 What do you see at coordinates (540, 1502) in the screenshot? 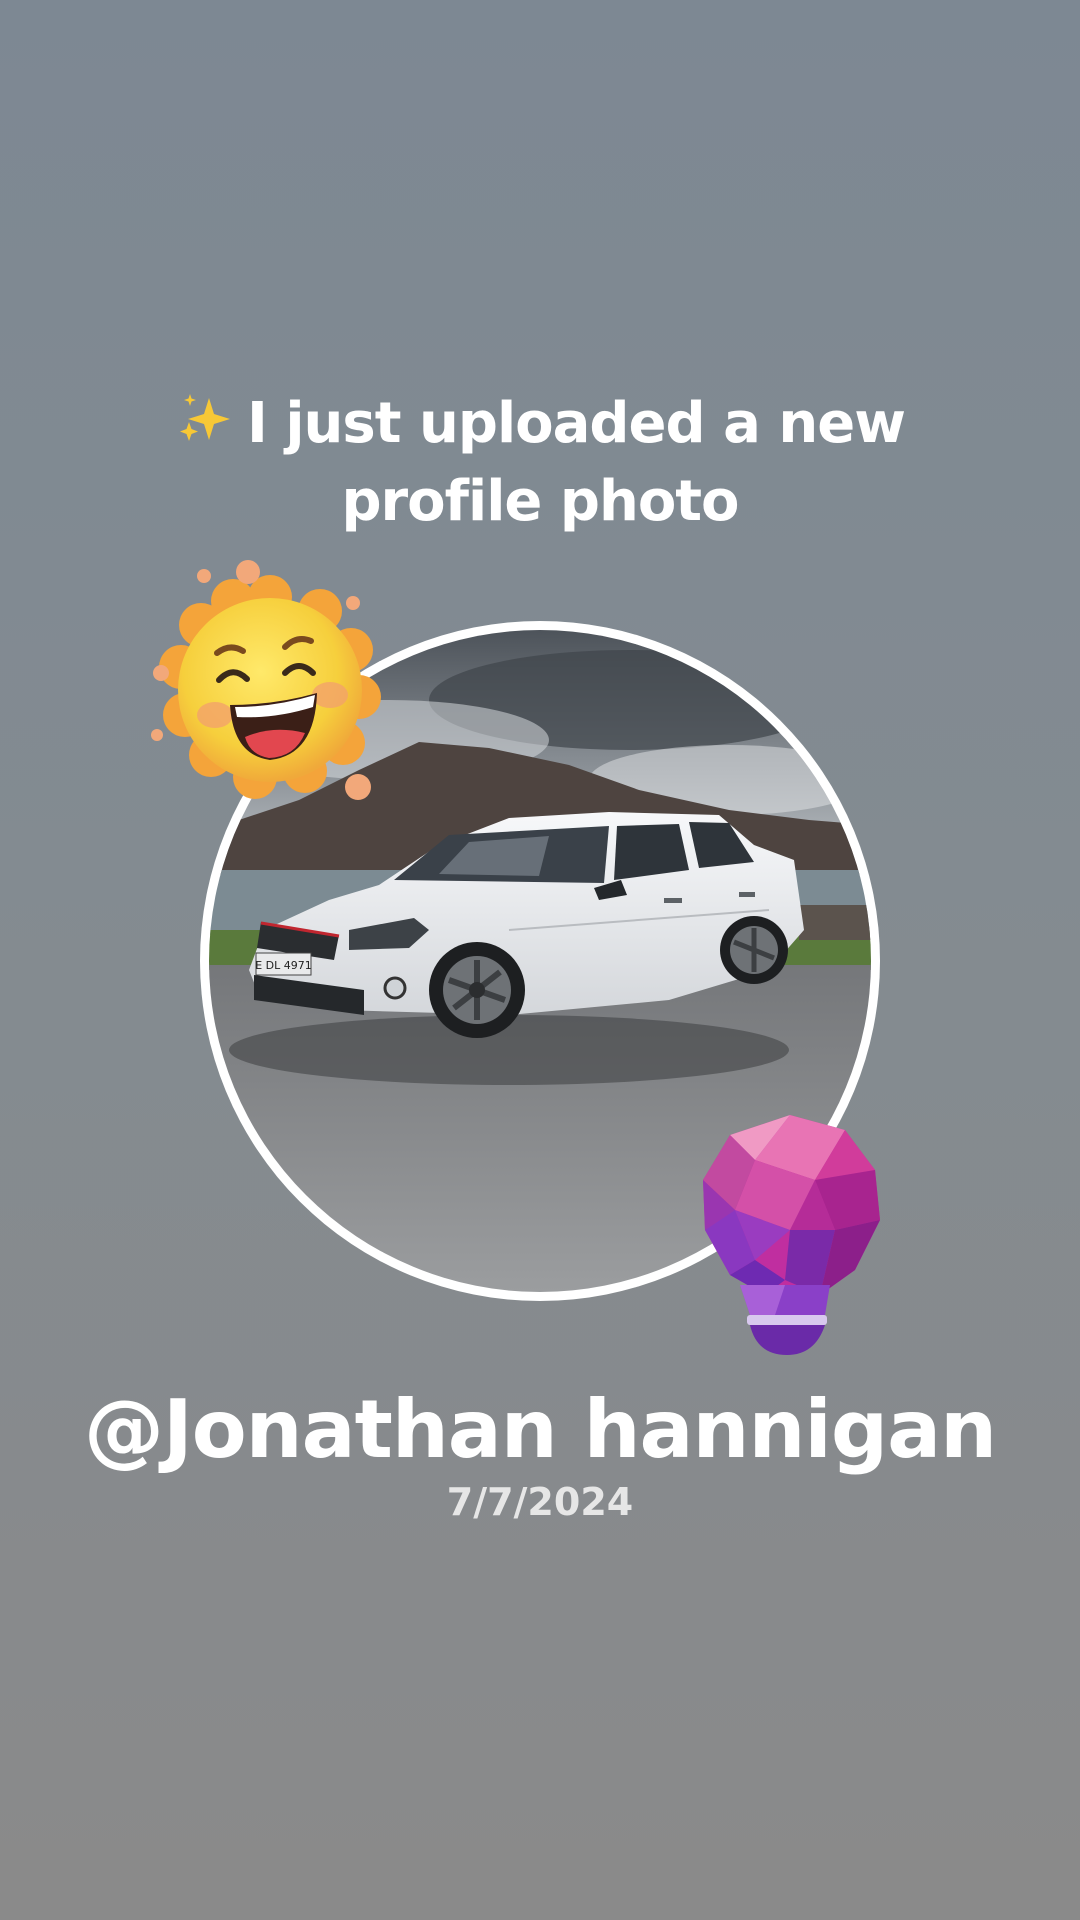
I see `upload-date: 7/7/2024` at bounding box center [540, 1502].